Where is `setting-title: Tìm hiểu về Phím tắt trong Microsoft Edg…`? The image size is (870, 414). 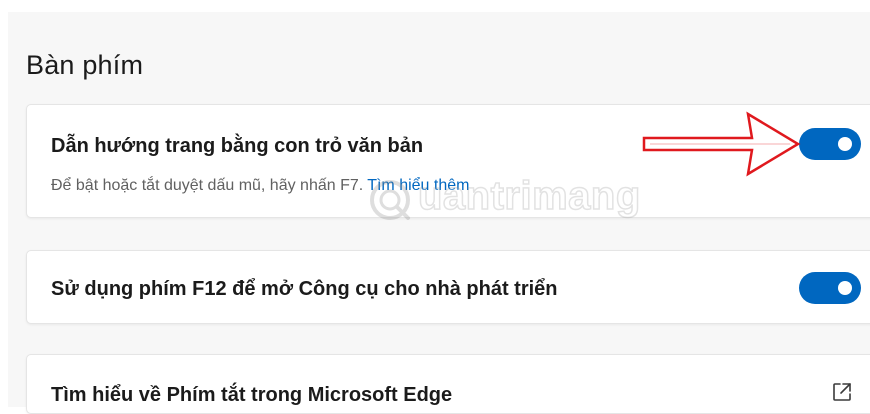
setting-title: Tìm hiểu về Phím tắt trong Microsoft Edg… is located at coordinates (252, 395).